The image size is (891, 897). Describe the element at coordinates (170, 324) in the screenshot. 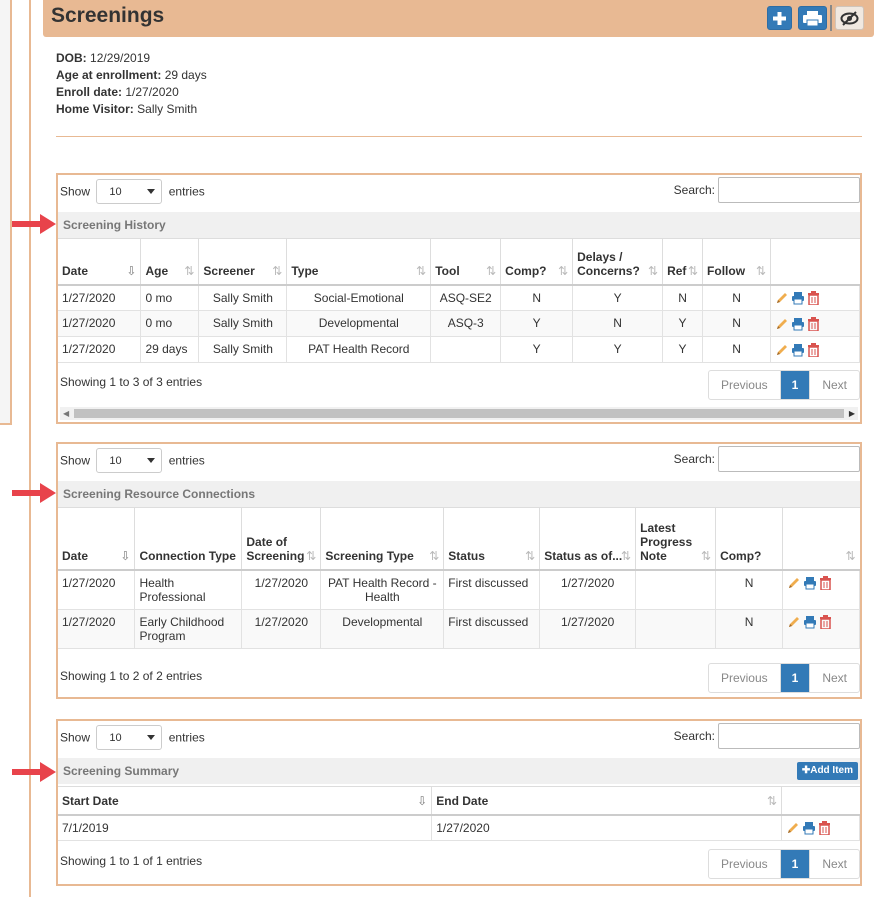

I see `table-cell: 0 mo` at that location.